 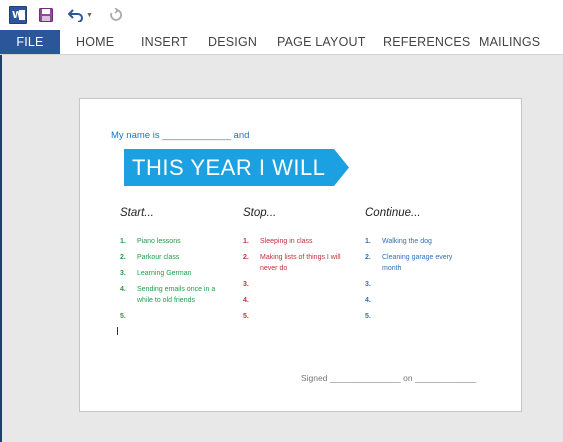 I want to click on text-cursor, so click(x=117, y=331).